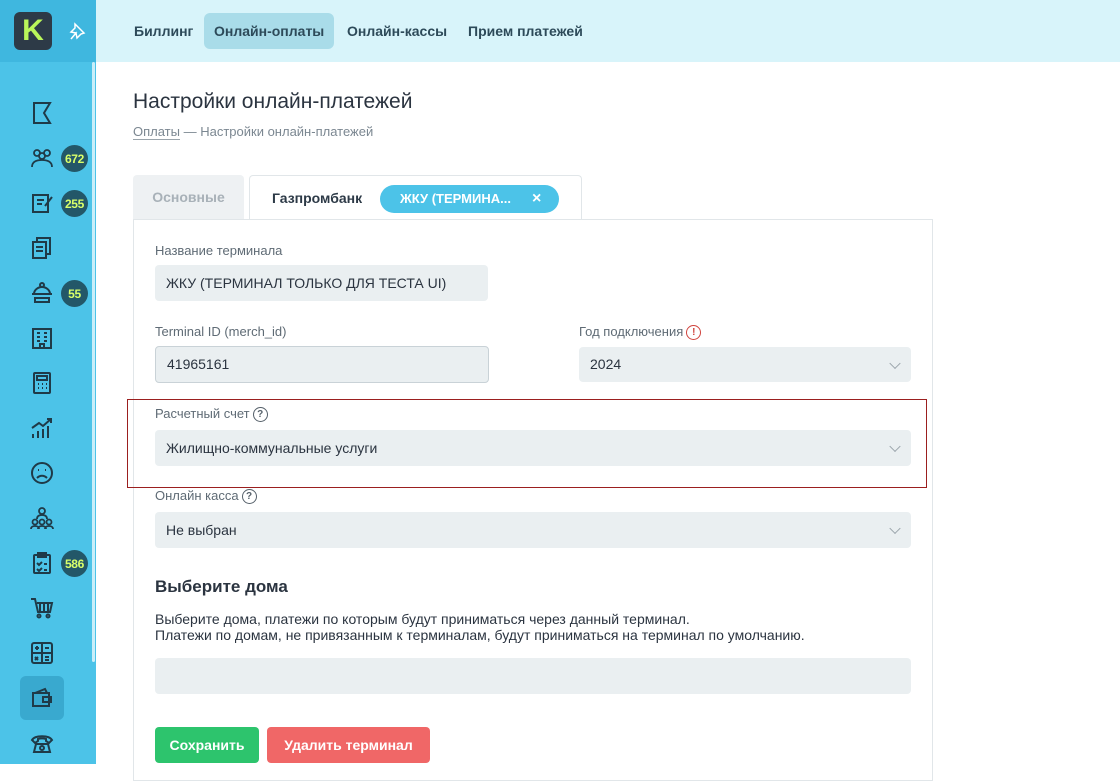  Describe the element at coordinates (156, 132) in the screenshot. I see `breadcrumb-link-payments: Оплаты` at that location.